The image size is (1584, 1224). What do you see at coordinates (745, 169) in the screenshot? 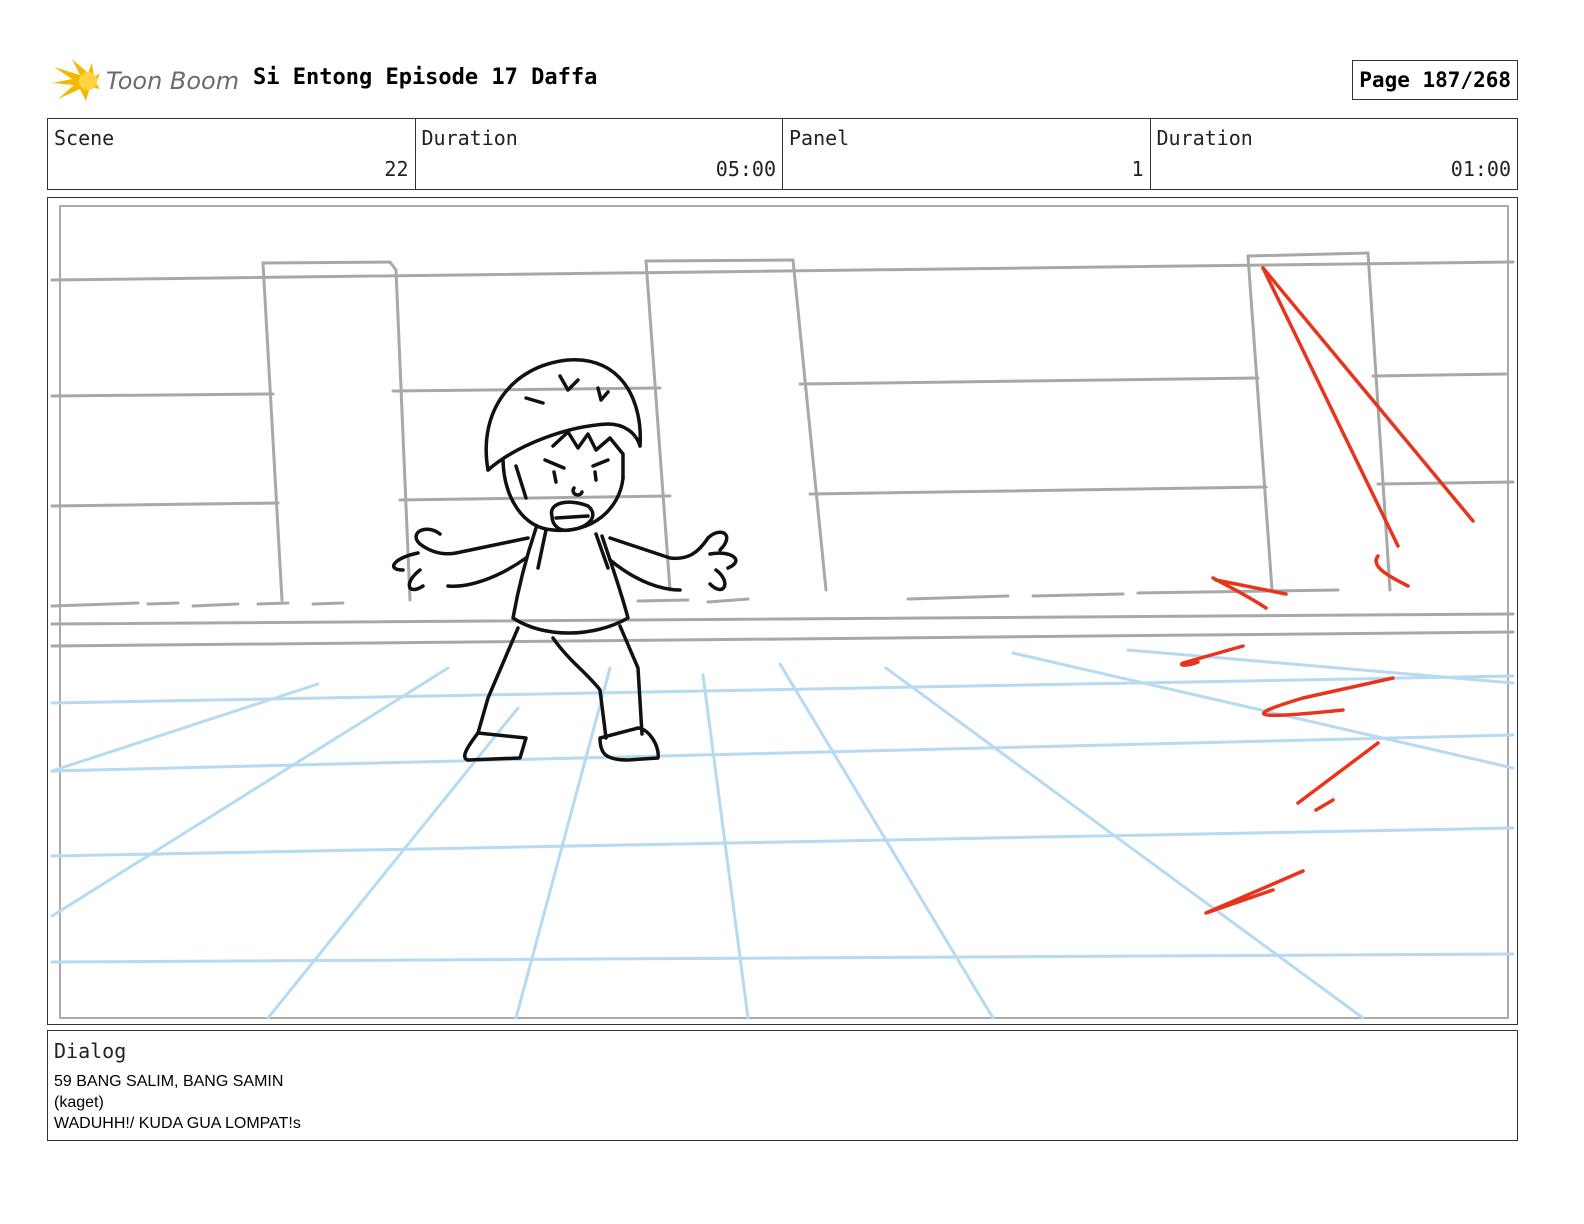
I see `scene-duration-value: 05:00` at bounding box center [745, 169].